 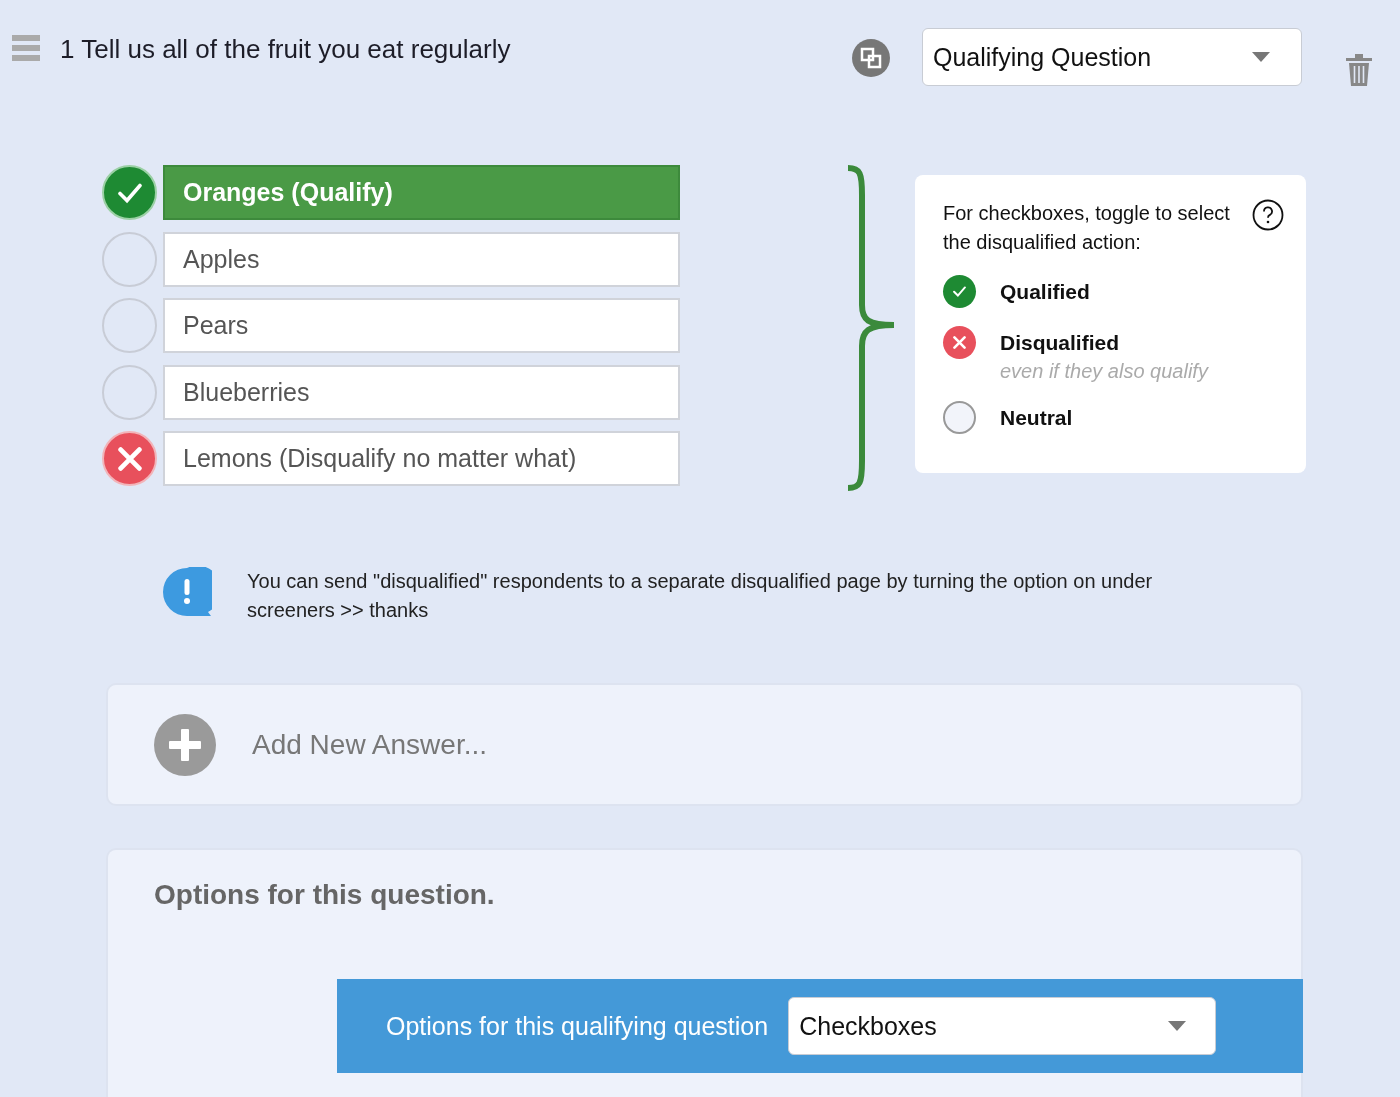 I want to click on legend-label: Qualified, so click(x=1045, y=292).